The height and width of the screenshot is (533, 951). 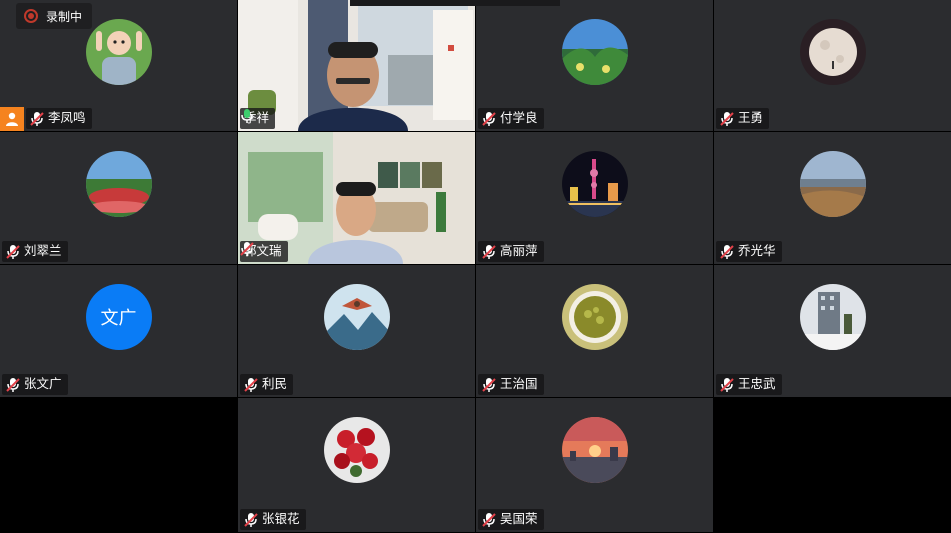 What do you see at coordinates (275, 384) in the screenshot?
I see `participant-name: 利民` at bounding box center [275, 384].